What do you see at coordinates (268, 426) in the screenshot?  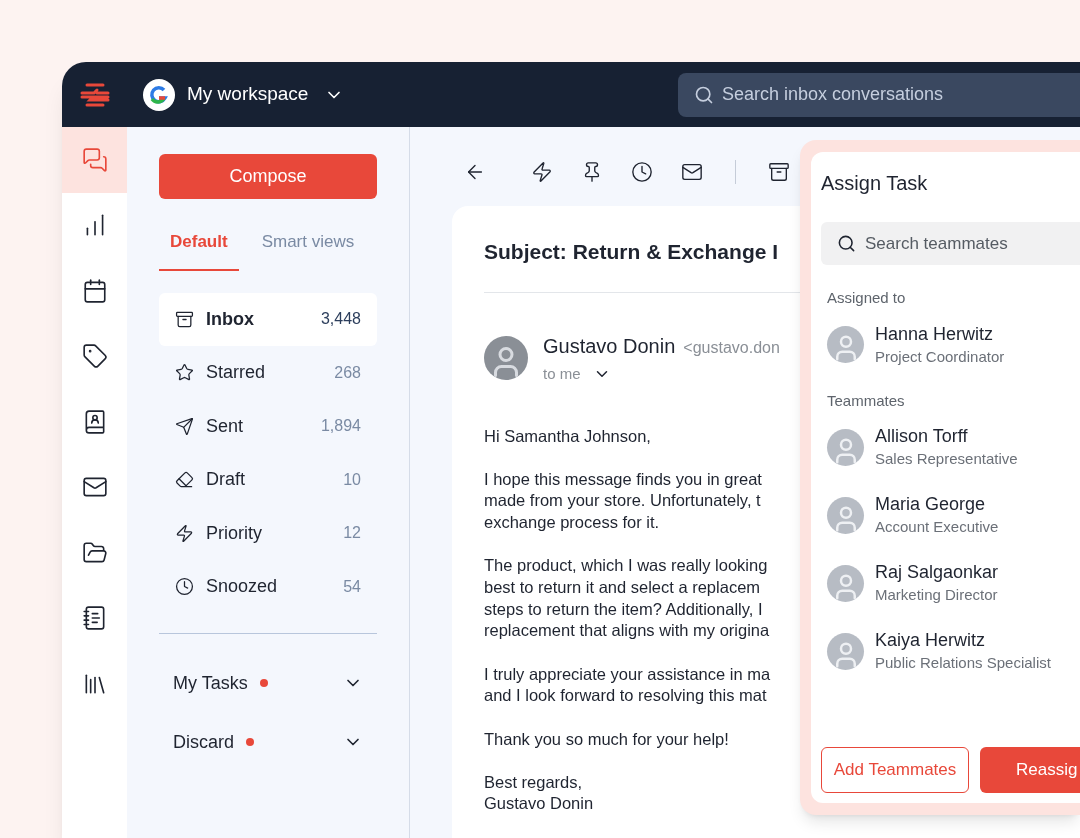 I see `folder-item: Sent 1,894` at bounding box center [268, 426].